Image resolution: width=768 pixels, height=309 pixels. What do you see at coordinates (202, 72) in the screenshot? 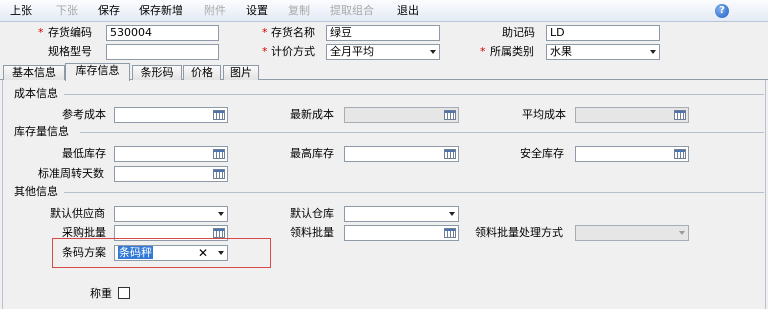
I see `tab-price: 价格` at bounding box center [202, 72].